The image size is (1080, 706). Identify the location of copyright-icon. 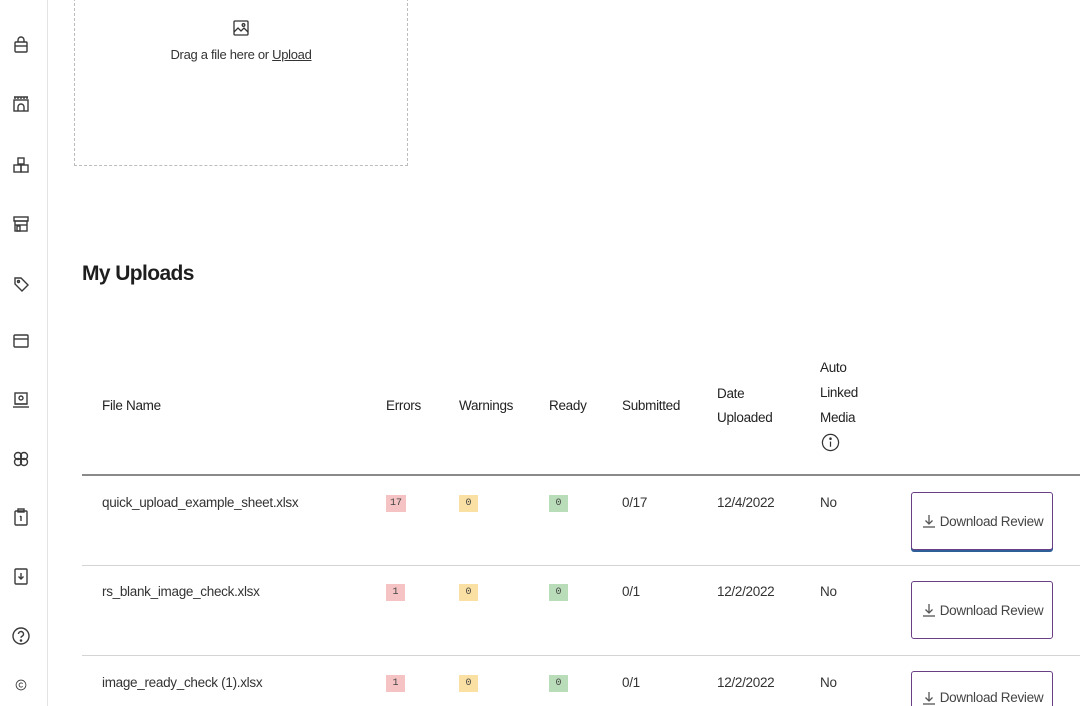
(21, 685).